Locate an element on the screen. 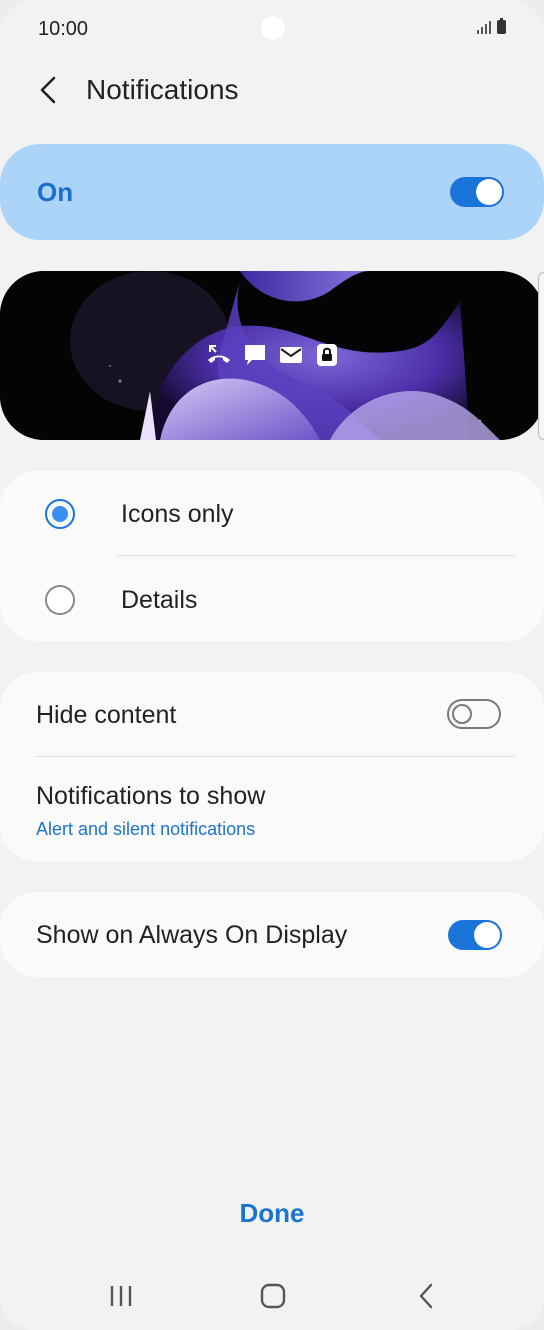 The height and width of the screenshot is (1330, 544). option-label: Icons only is located at coordinates (177, 513).